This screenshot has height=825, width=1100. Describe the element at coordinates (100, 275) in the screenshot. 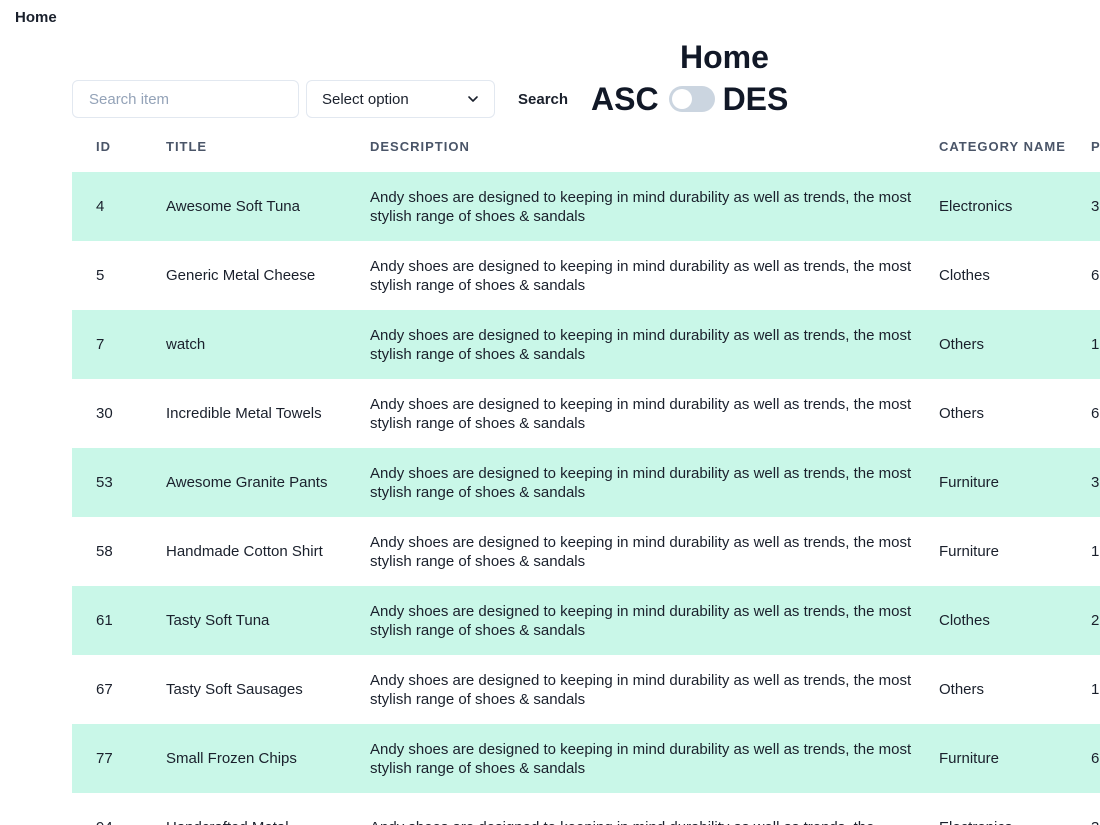

I see `cell-id: 5` at that location.